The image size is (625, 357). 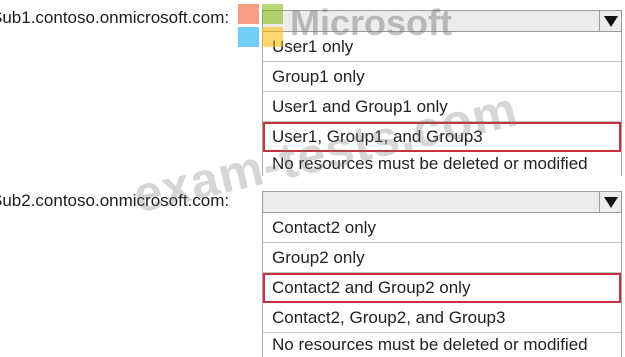 What do you see at coordinates (318, 257) in the screenshot?
I see `option-label: Group2 only` at bounding box center [318, 257].